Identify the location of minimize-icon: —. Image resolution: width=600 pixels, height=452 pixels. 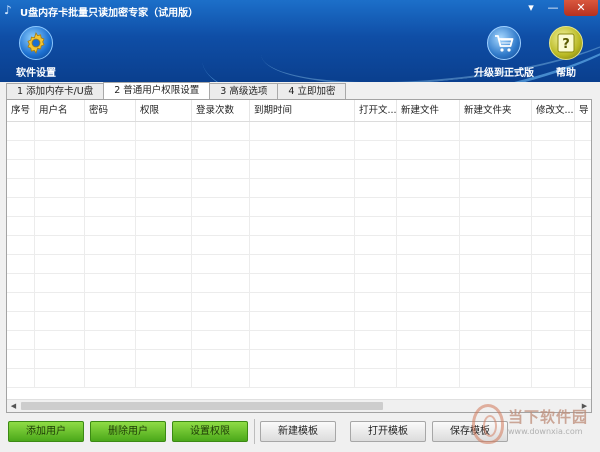
(553, 8).